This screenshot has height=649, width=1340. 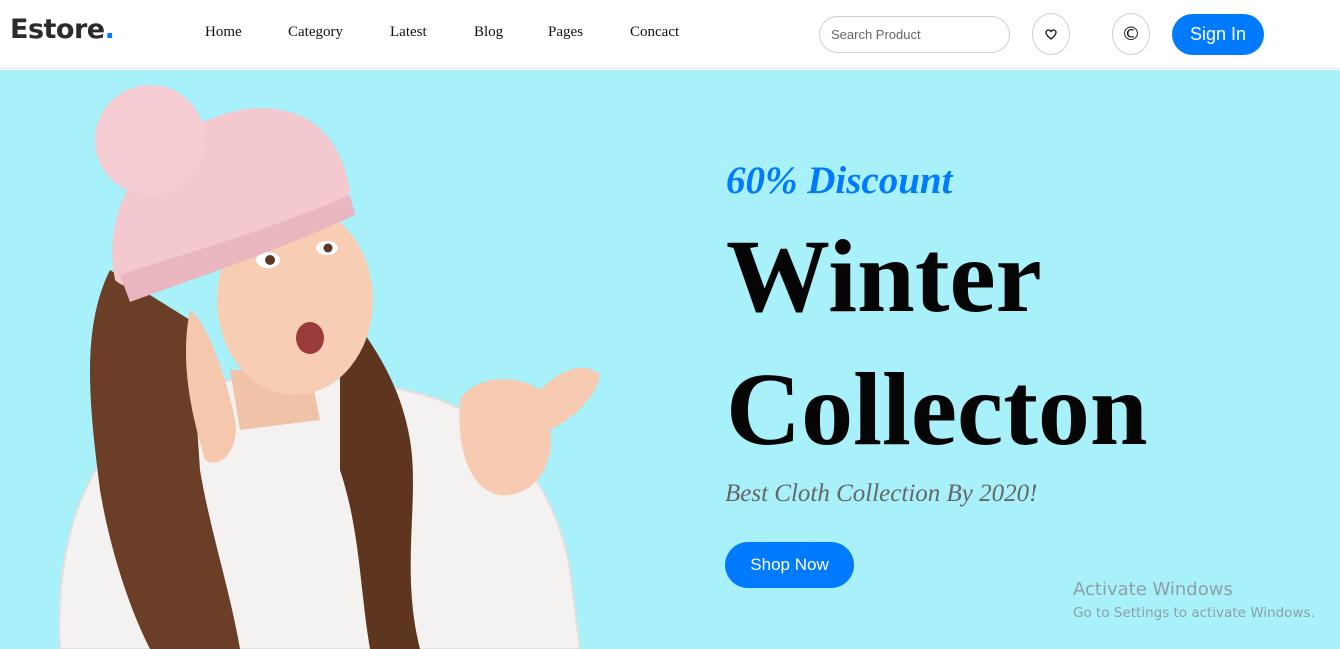 What do you see at coordinates (839, 180) in the screenshot?
I see `hero-discount: 60% Discount` at bounding box center [839, 180].